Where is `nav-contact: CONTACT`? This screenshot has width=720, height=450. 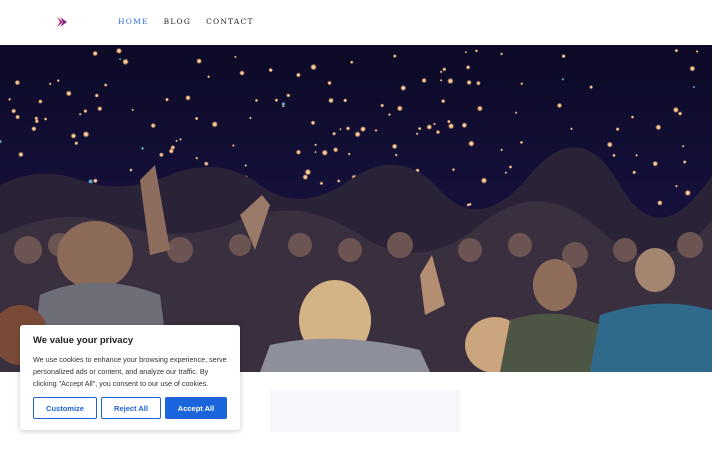 nav-contact: CONTACT is located at coordinates (230, 21).